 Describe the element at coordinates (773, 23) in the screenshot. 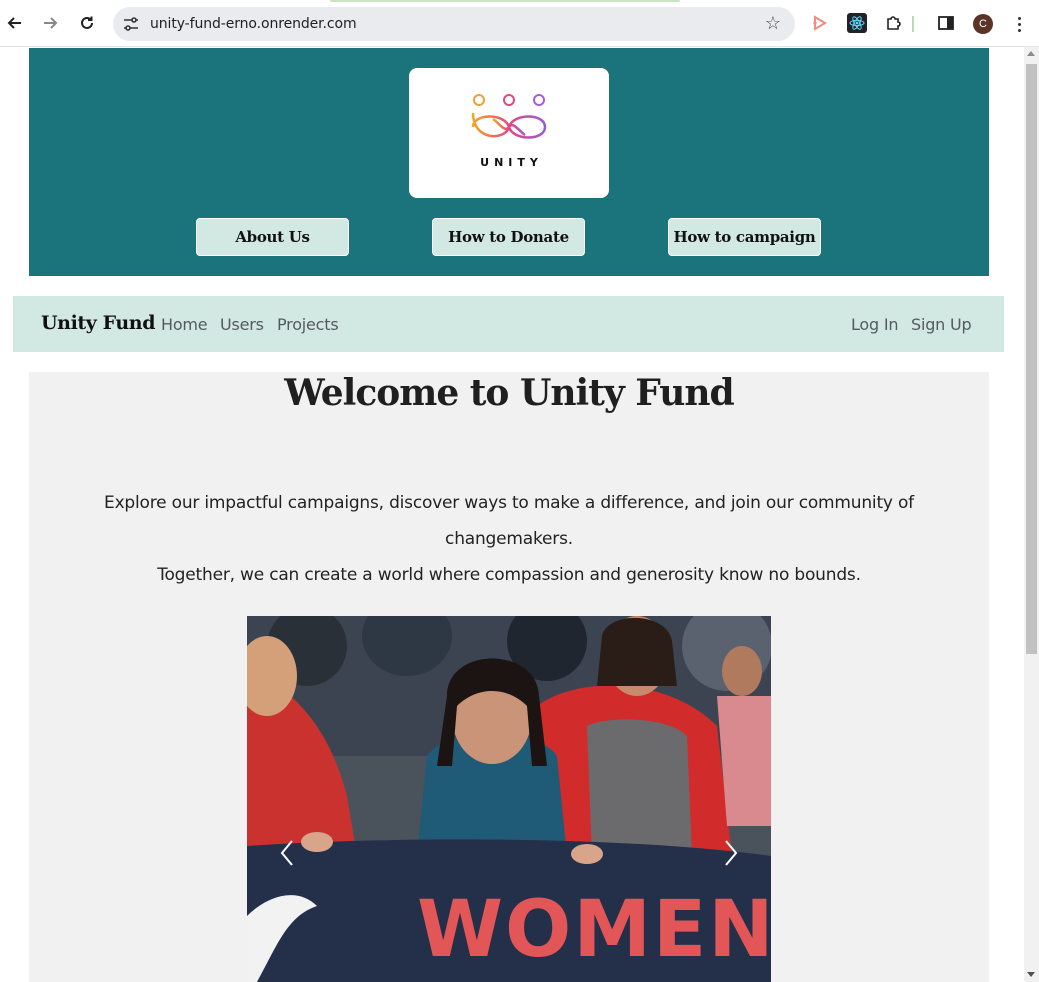

I see `bookmark-star-icon: ☆` at that location.